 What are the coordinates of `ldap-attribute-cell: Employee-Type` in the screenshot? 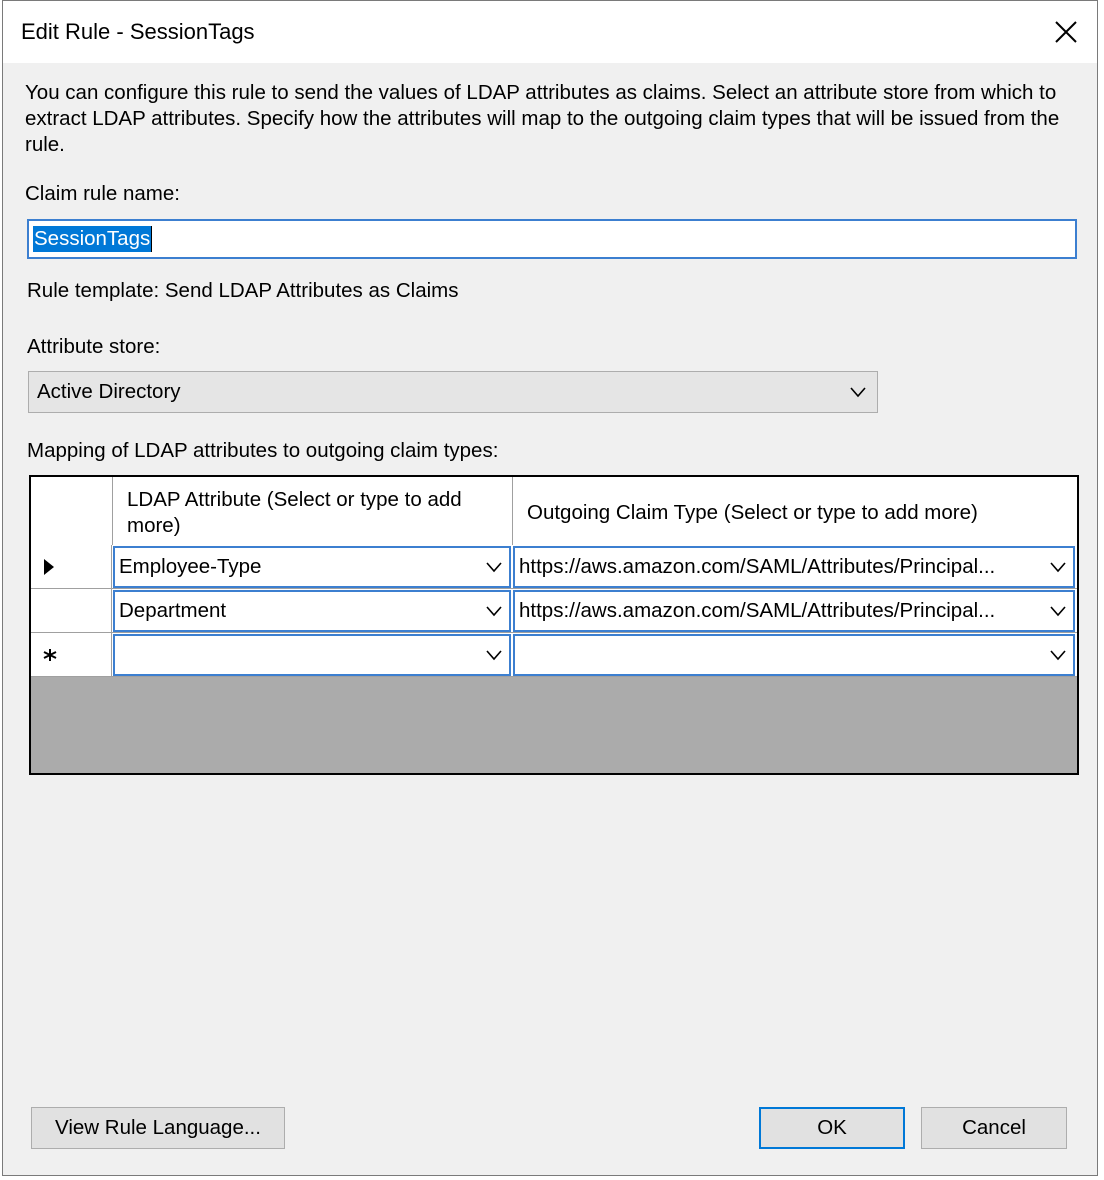 It's located at (312, 567).